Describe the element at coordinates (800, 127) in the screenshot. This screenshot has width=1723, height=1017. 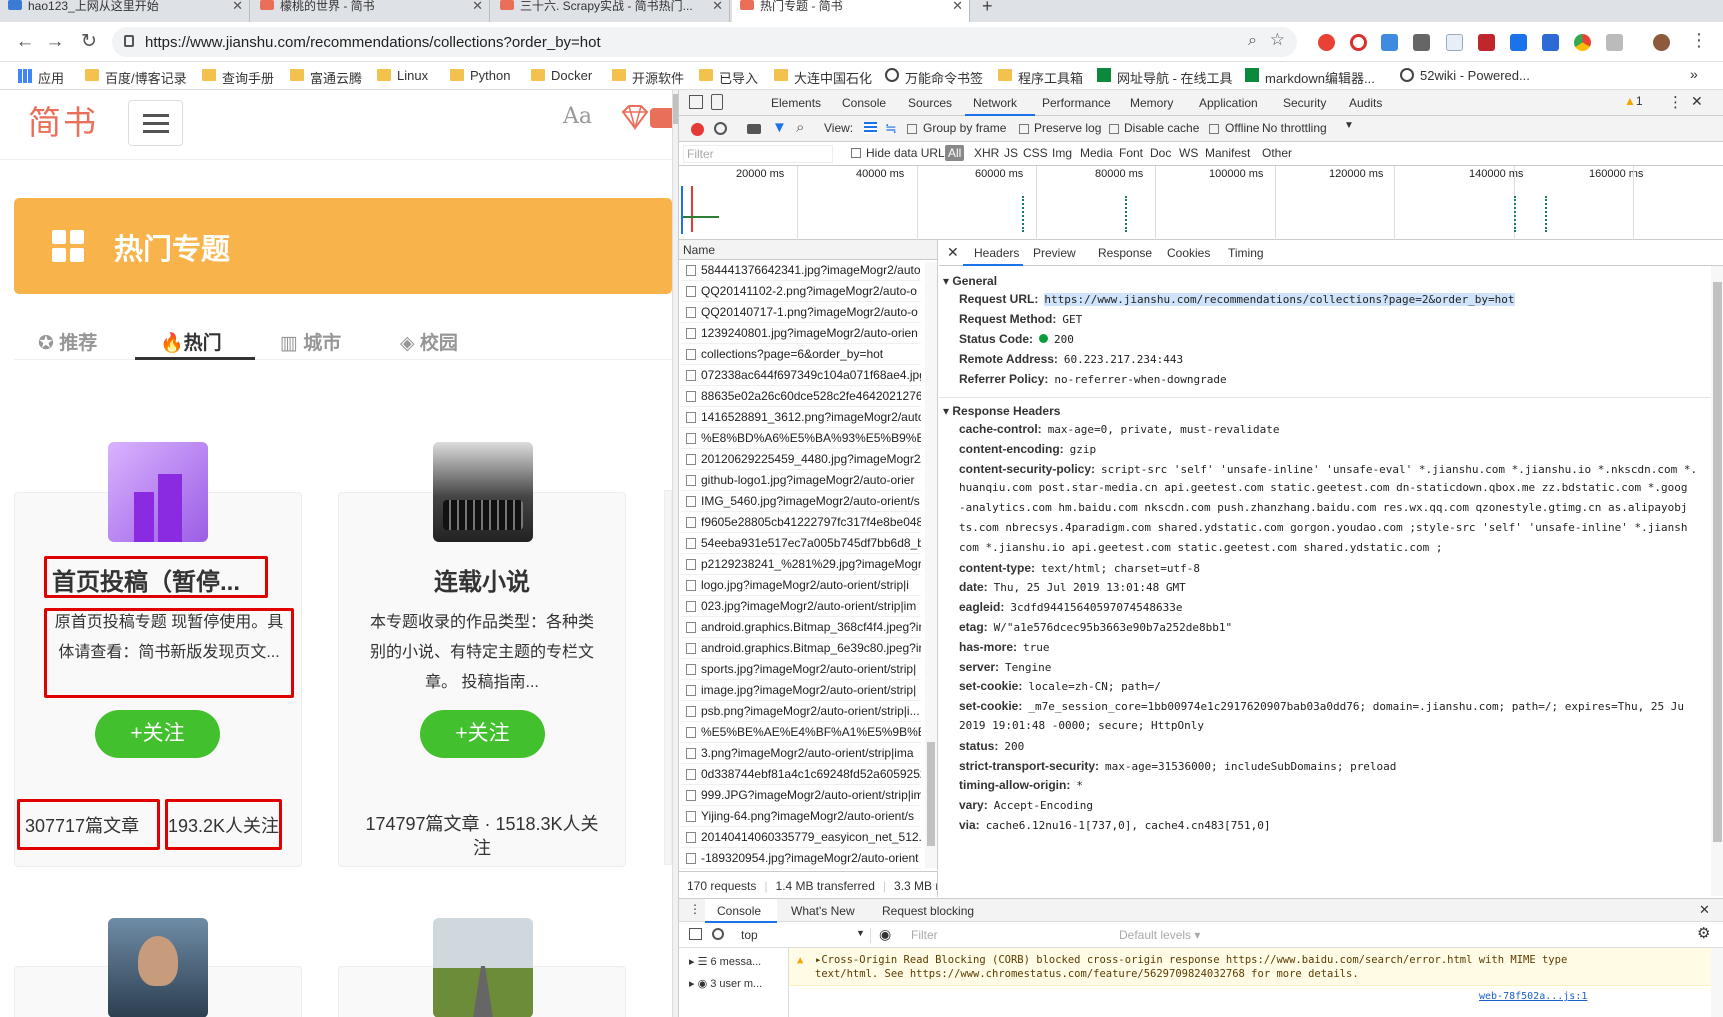
I see `search-icon: ⌕` at that location.